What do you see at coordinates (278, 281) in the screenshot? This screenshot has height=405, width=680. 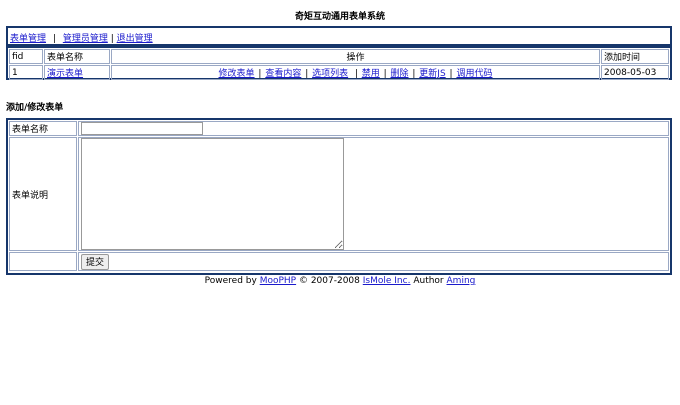 I see `footer-product-link: MooPHP` at bounding box center [278, 281].